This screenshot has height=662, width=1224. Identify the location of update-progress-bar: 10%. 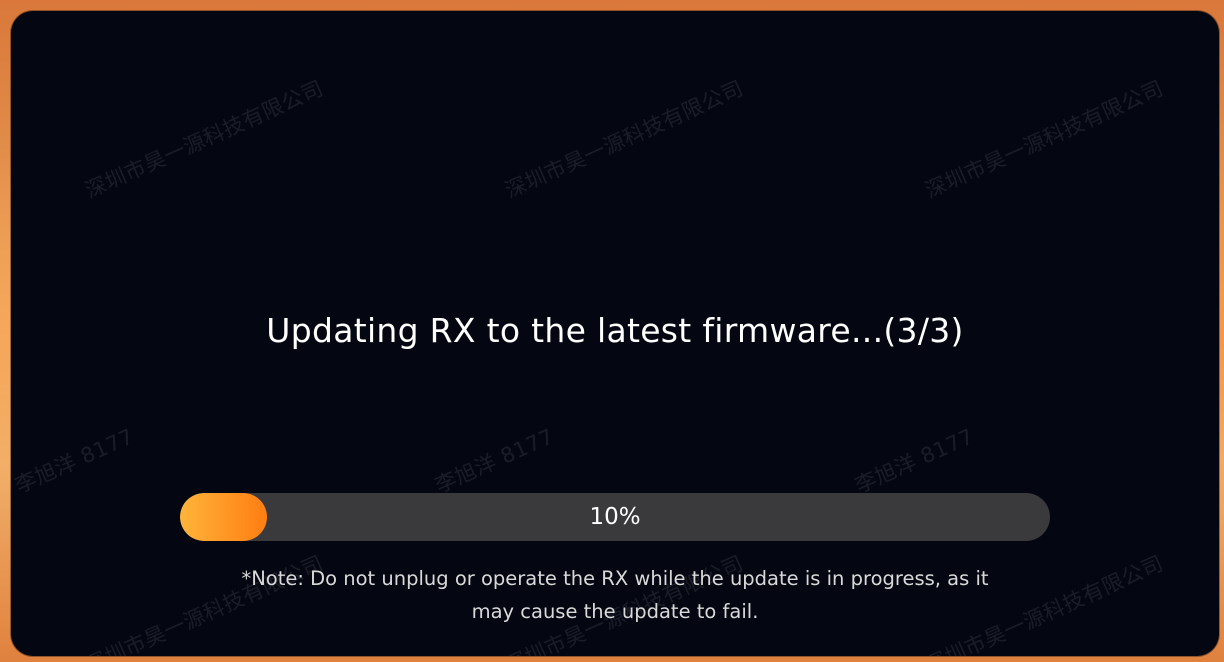
(615, 517).